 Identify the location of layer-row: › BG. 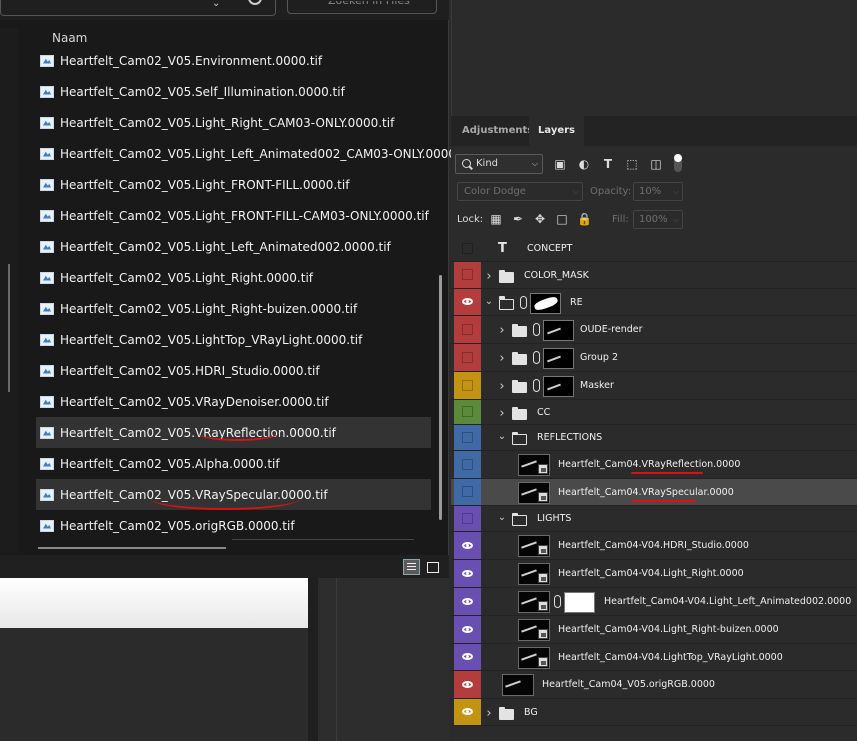
(654, 712).